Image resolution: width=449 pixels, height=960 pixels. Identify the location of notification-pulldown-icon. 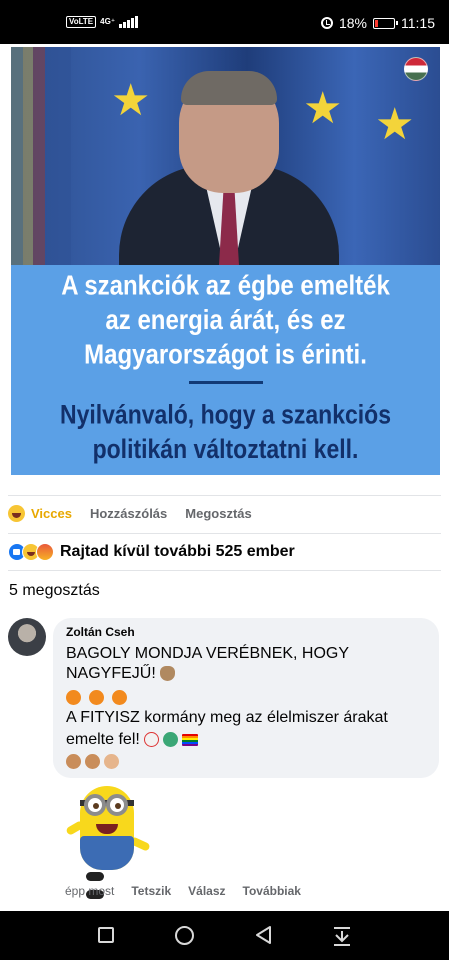
(342, 936).